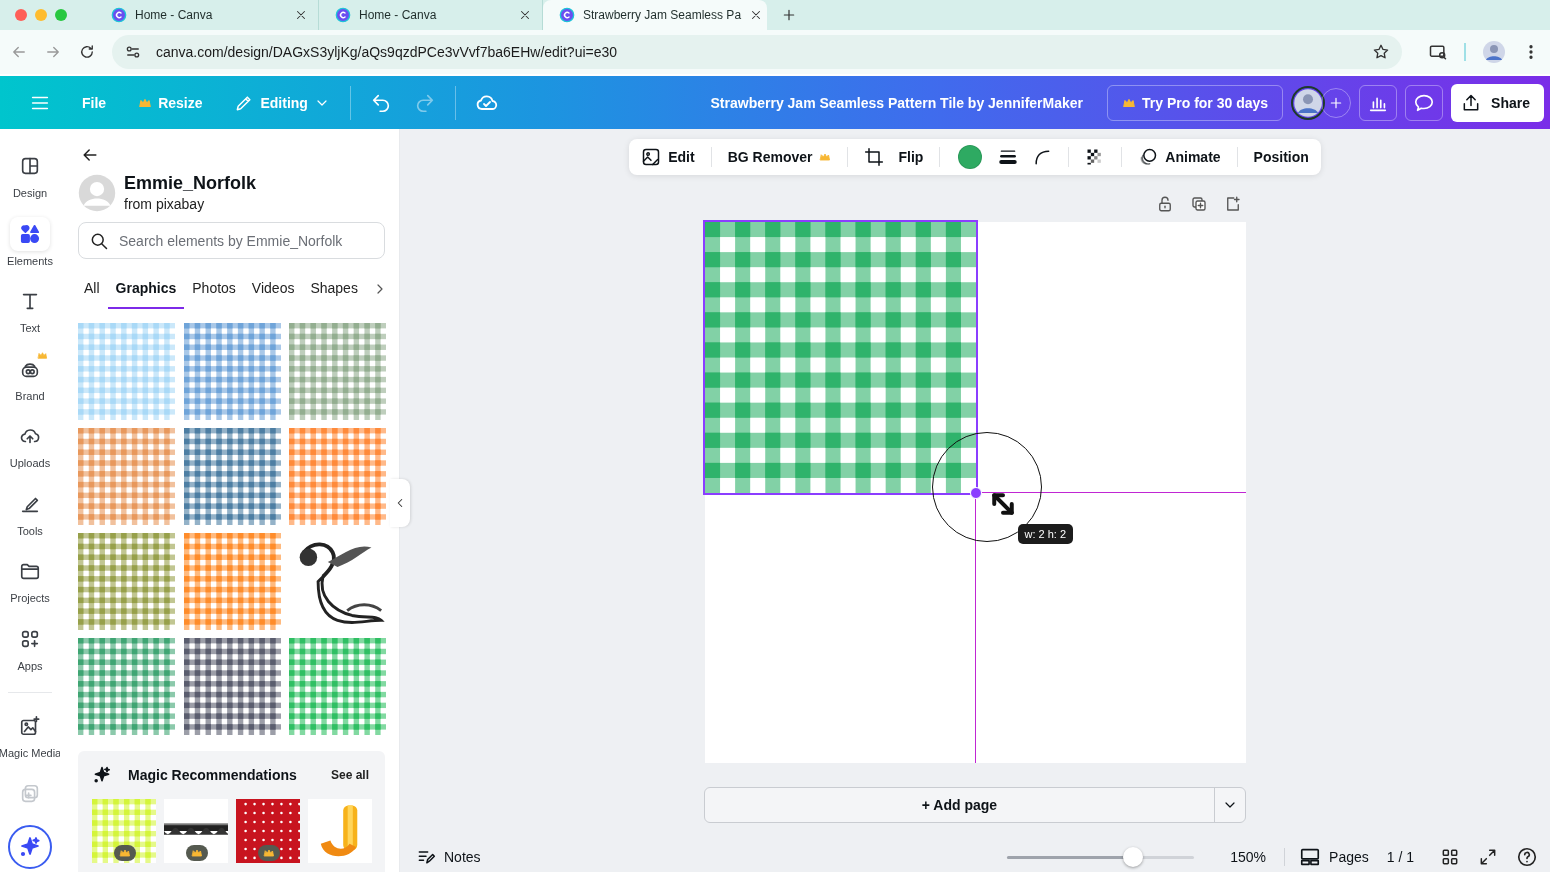 The height and width of the screenshot is (872, 1550). What do you see at coordinates (1378, 102) in the screenshot?
I see `insights-button` at bounding box center [1378, 102].